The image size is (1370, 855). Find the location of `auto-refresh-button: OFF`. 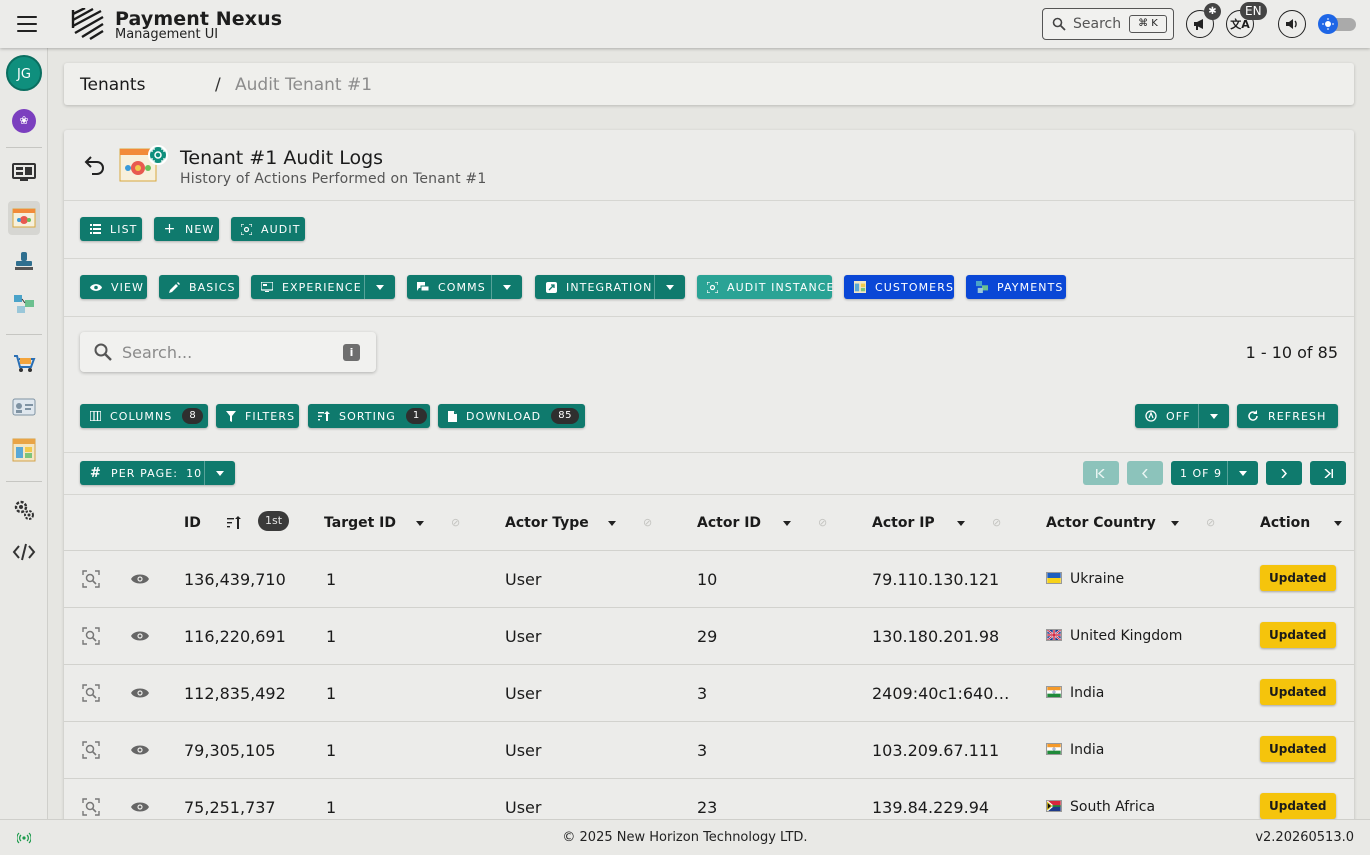

auto-refresh-button: OFF is located at coordinates (1182, 416).